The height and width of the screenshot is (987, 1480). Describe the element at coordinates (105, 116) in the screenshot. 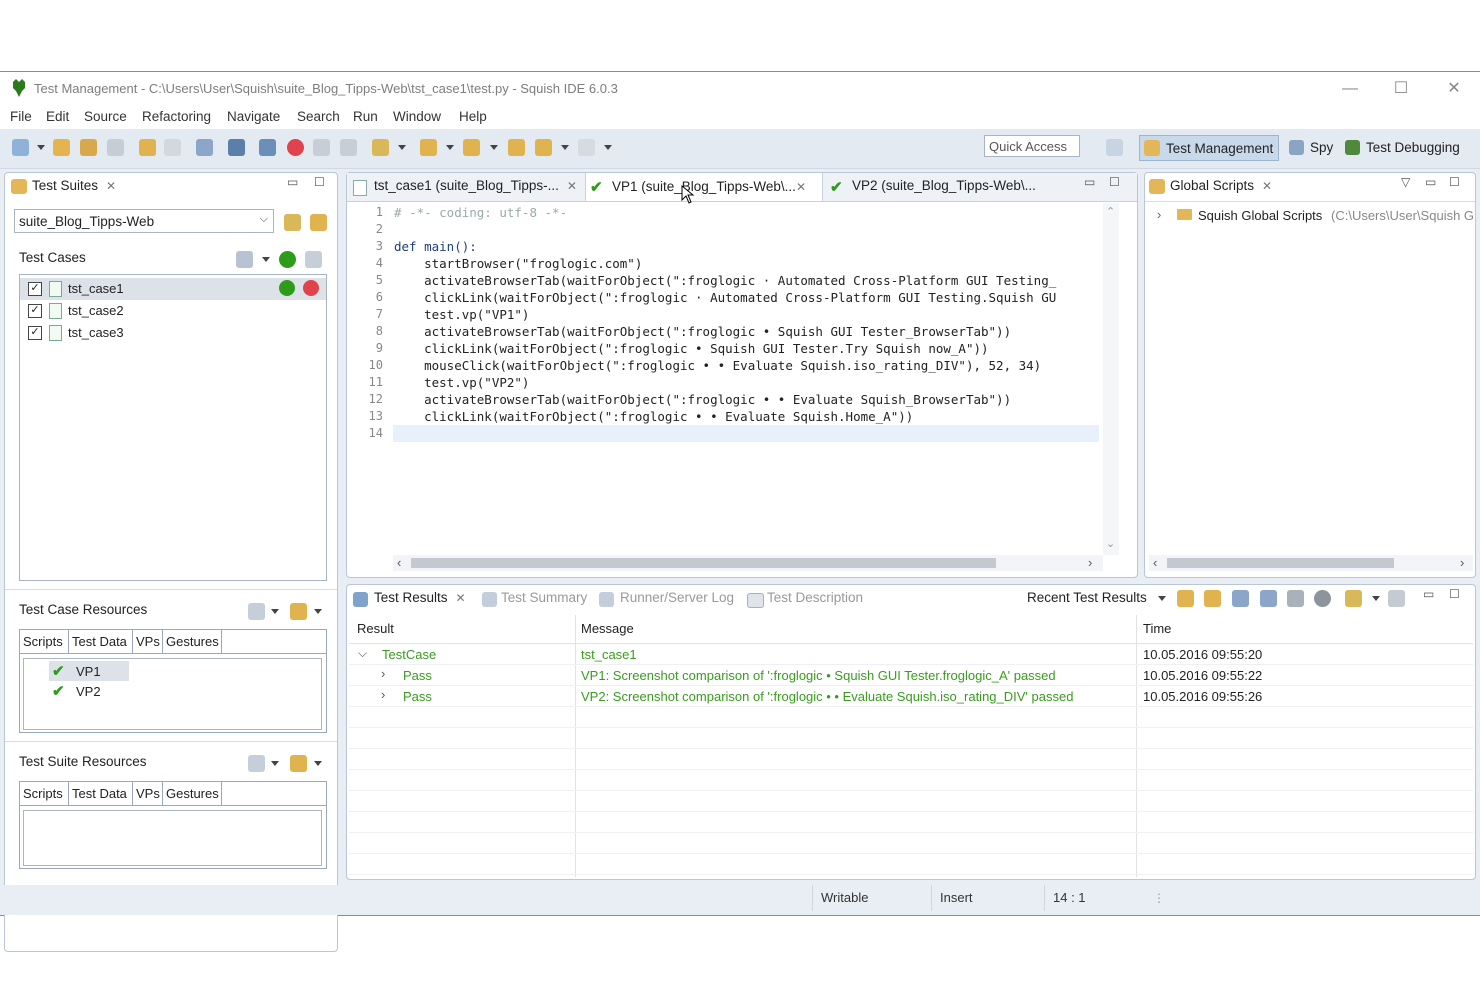

I see `menu-source: Source` at that location.